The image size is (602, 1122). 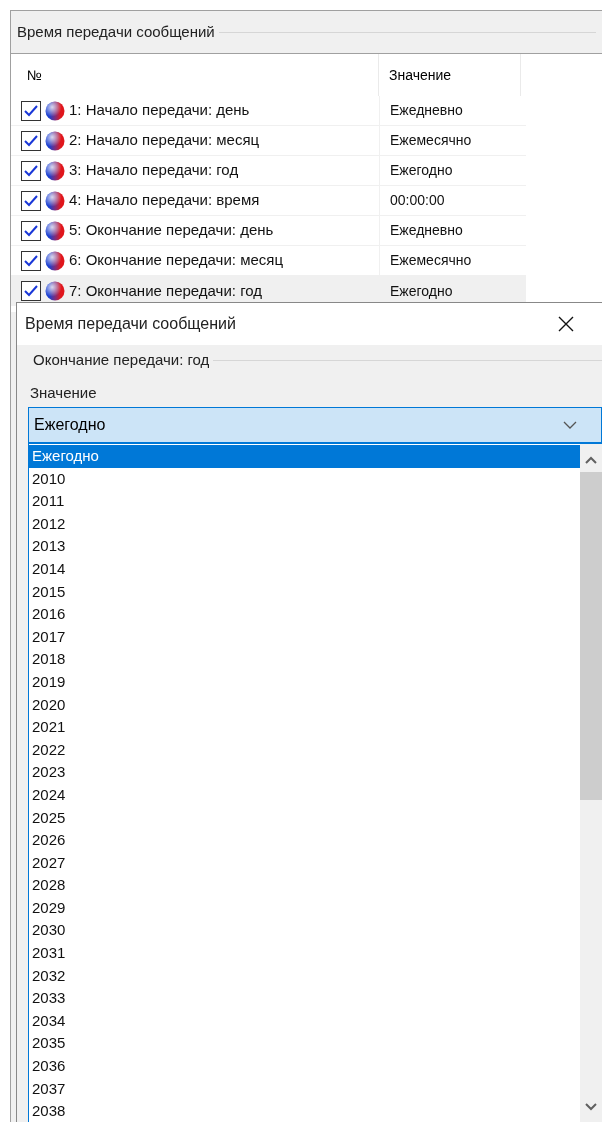 What do you see at coordinates (570, 425) in the screenshot?
I see `chevron-down-icon` at bounding box center [570, 425].